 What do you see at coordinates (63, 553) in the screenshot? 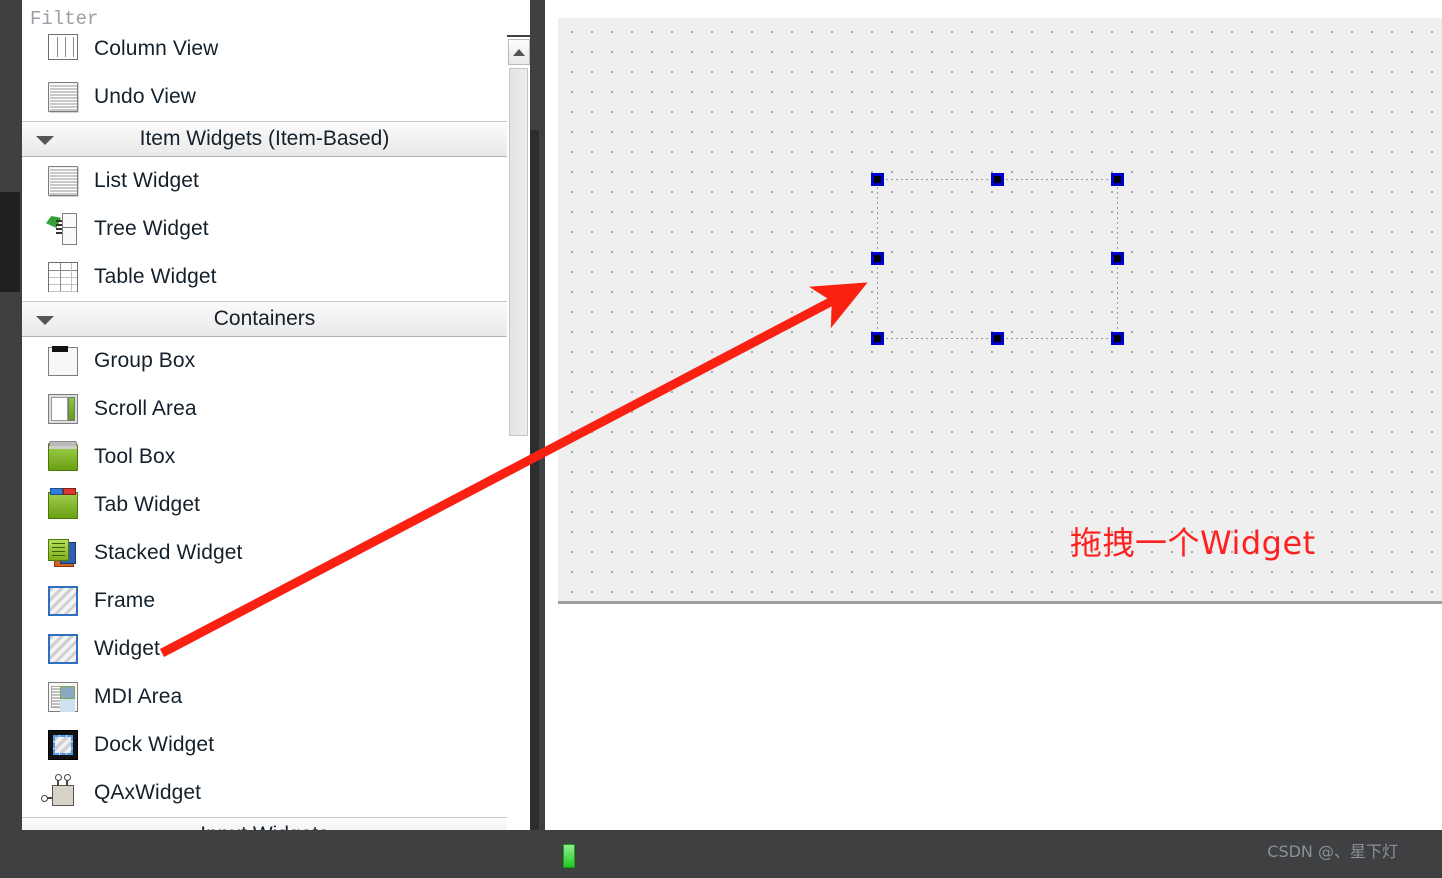
I see `stacked-widget-icon` at bounding box center [63, 553].